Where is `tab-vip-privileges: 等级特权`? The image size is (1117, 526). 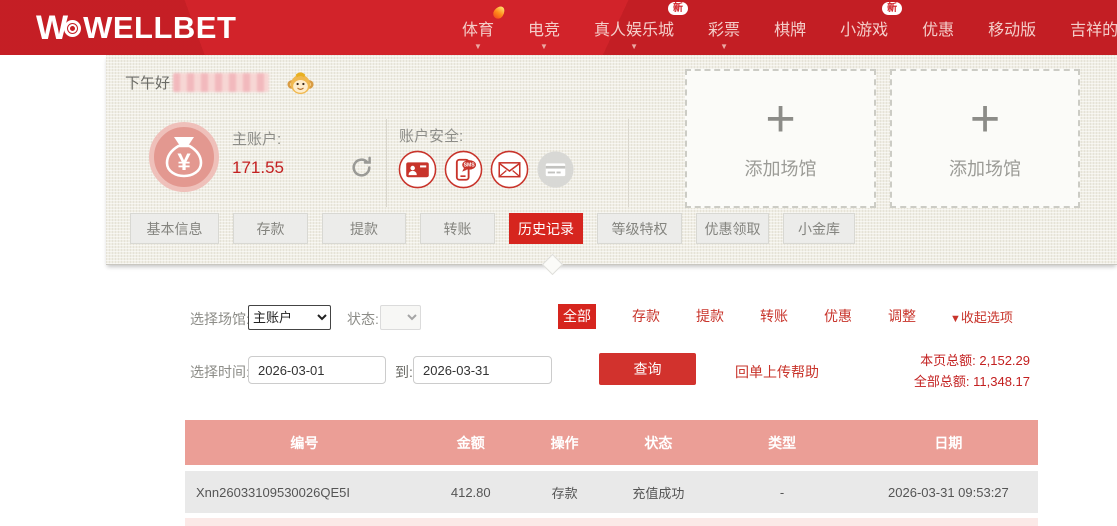
tab-vip-privileges: 等级特权 is located at coordinates (639, 228).